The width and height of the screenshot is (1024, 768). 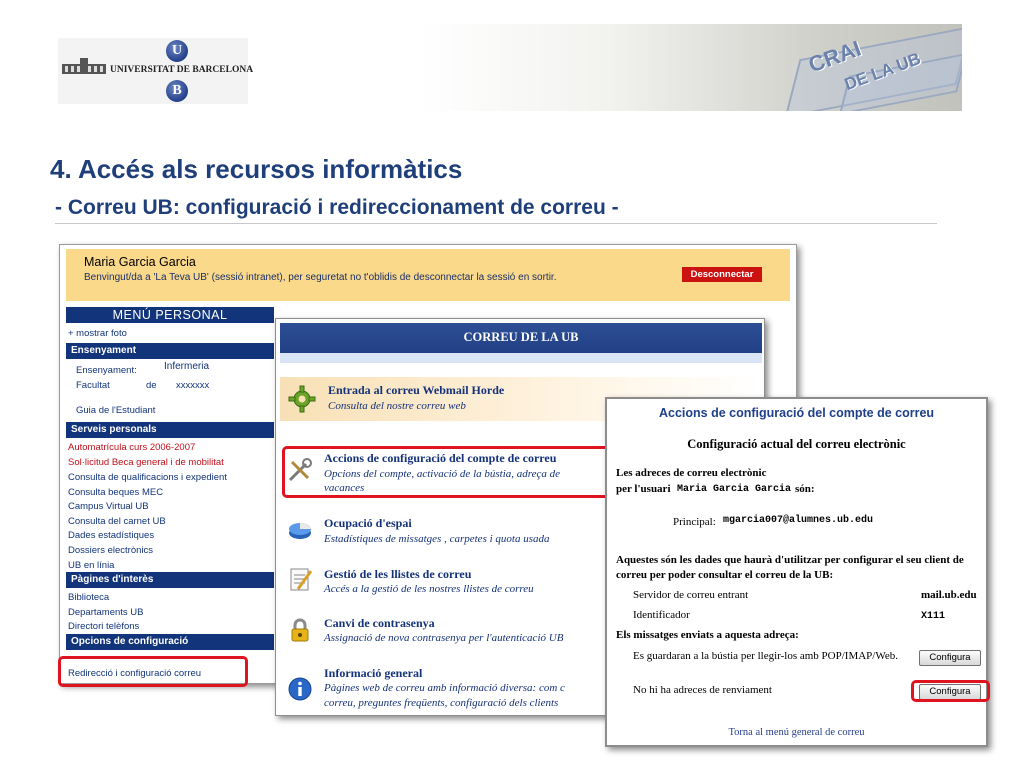 I want to click on contrasenya-title: Canvi de contrasenya, so click(x=379, y=623).